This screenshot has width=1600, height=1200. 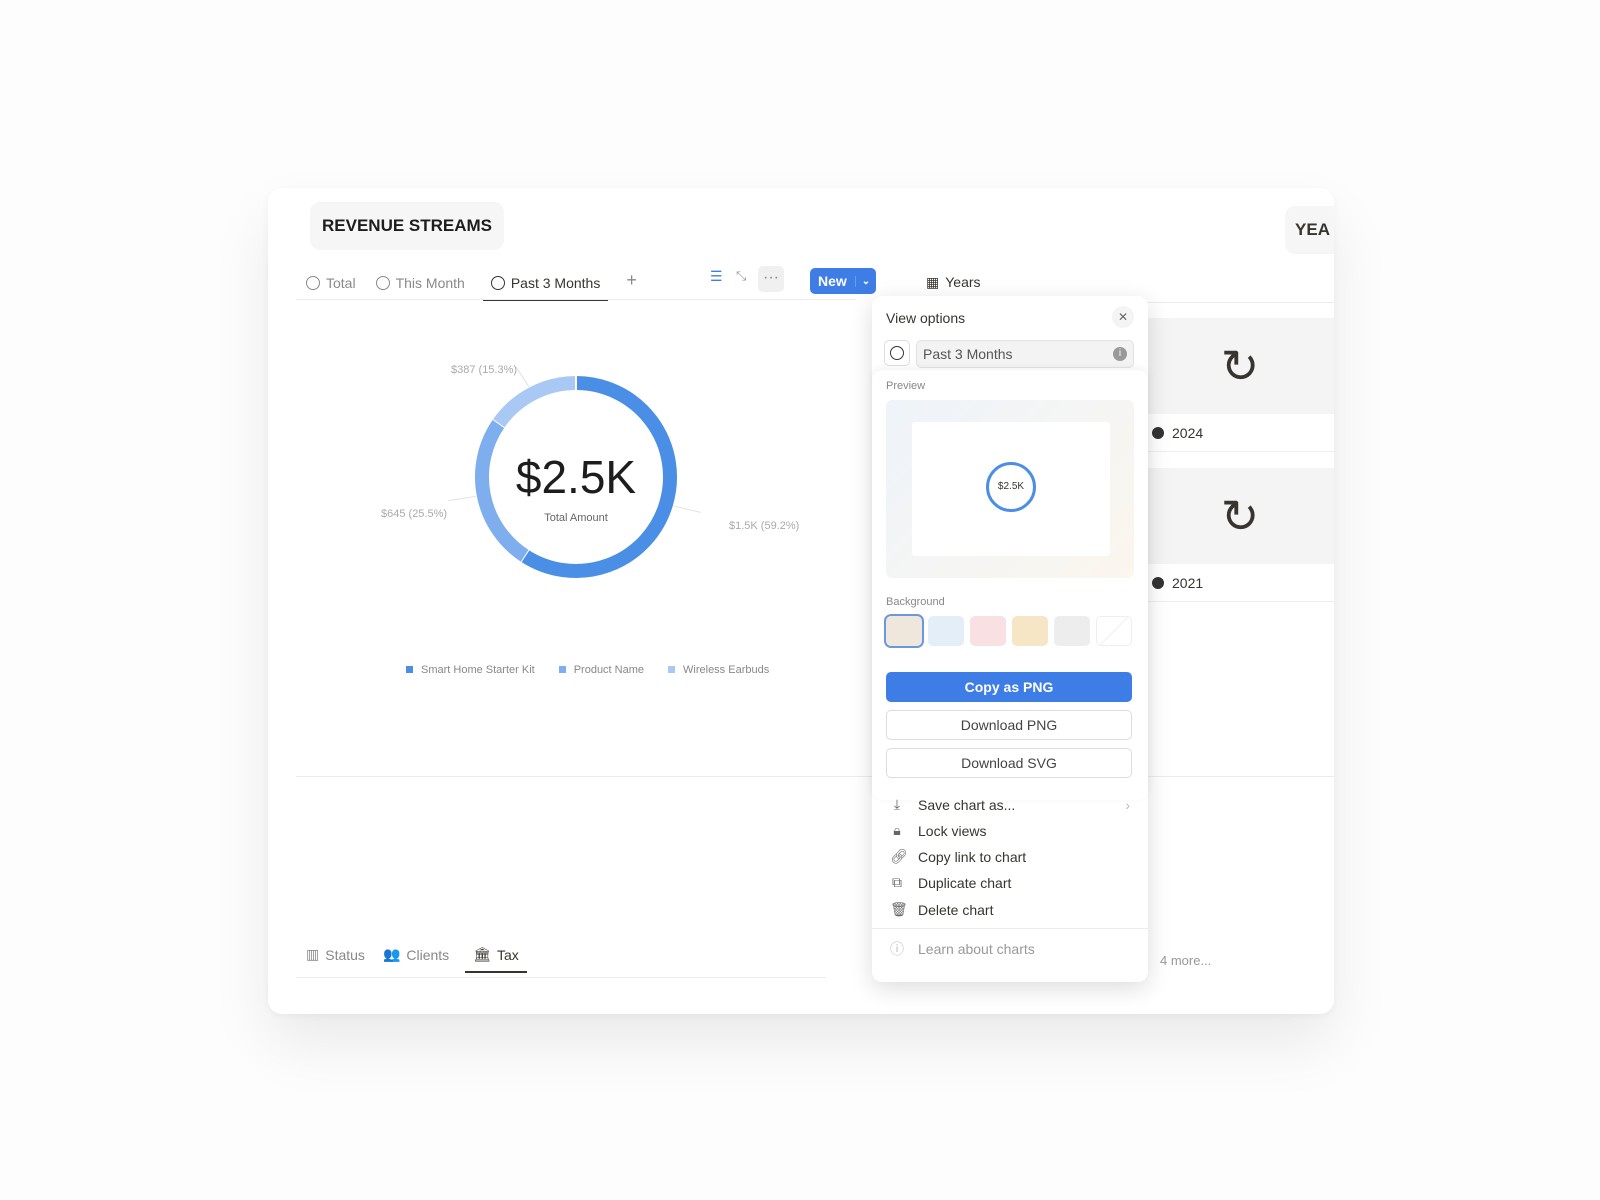 I want to click on tab-clients: 👥 Clients, so click(x=416, y=957).